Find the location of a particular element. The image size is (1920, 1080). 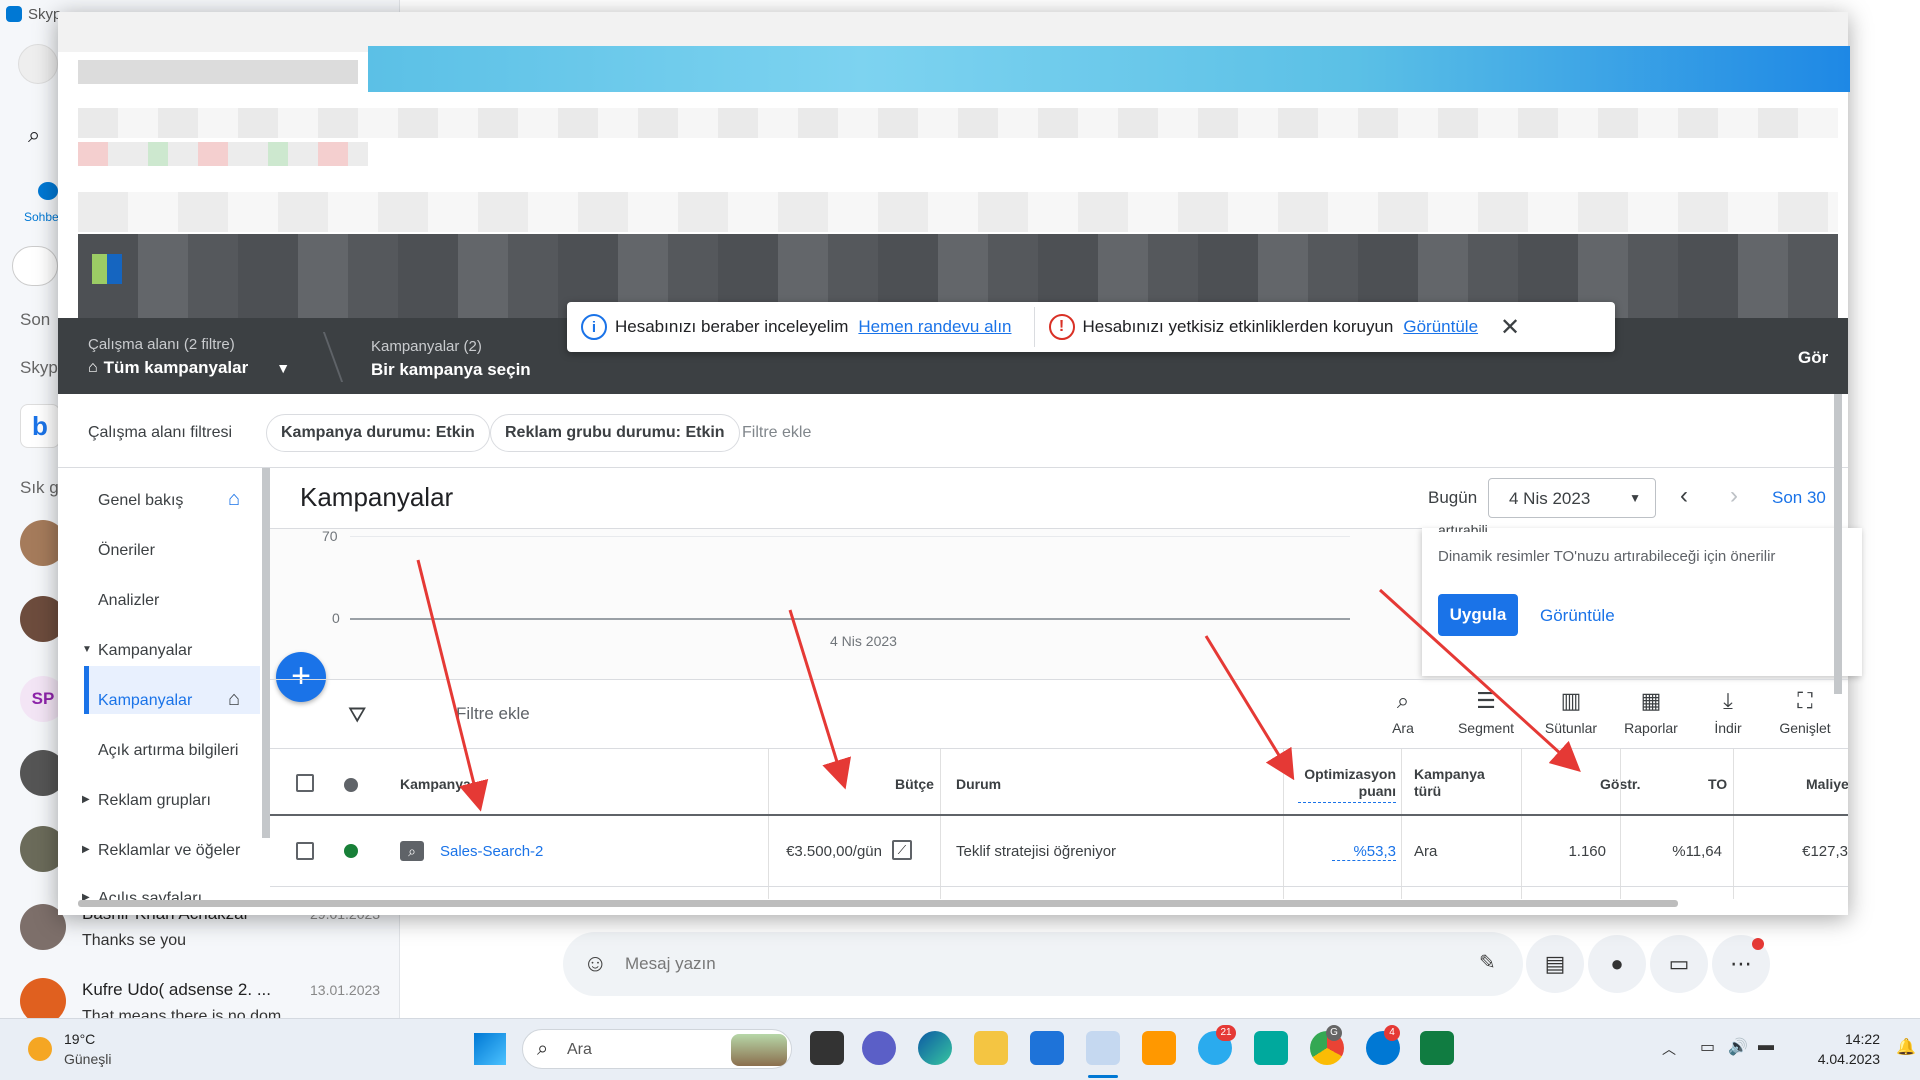

volume-icon: 🔊 is located at coordinates (1738, 1047).